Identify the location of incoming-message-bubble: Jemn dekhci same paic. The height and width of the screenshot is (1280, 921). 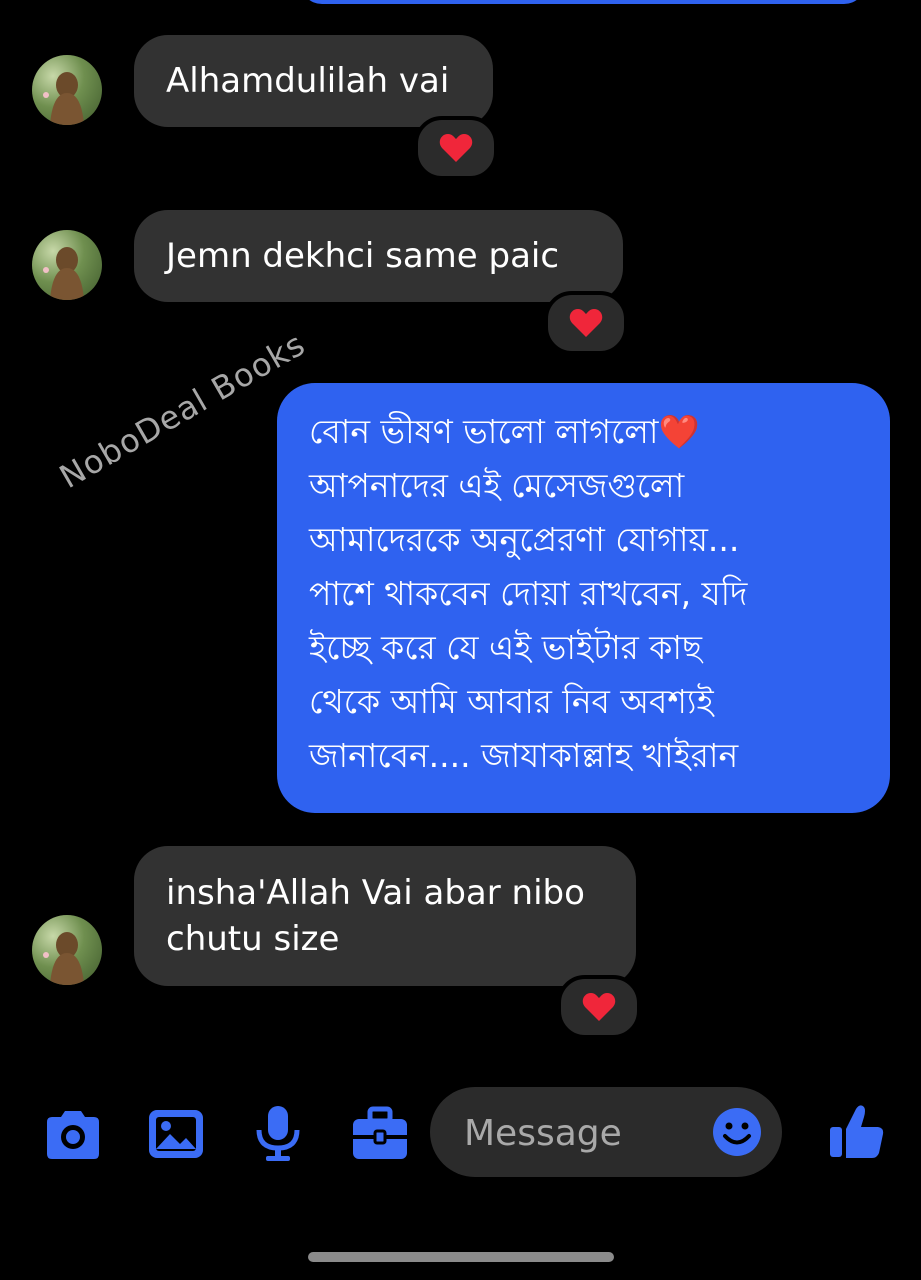
(378, 256).